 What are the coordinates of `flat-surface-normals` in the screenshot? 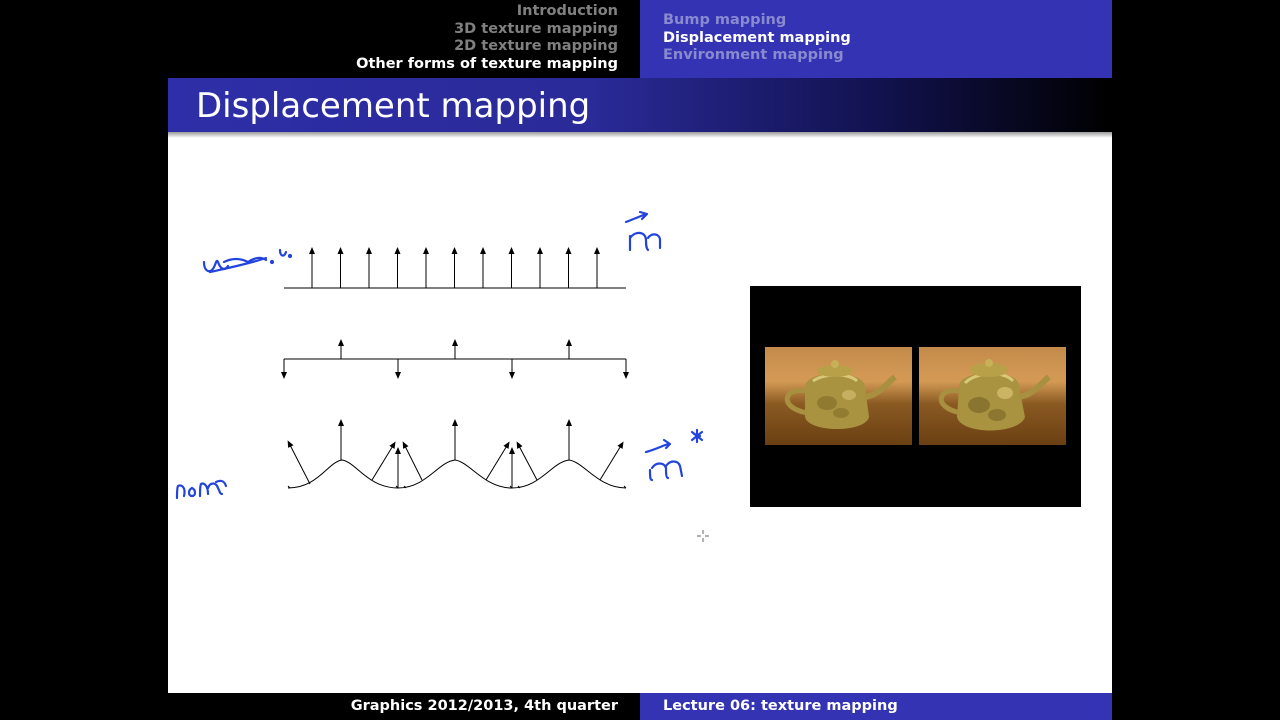 It's located at (455, 268).